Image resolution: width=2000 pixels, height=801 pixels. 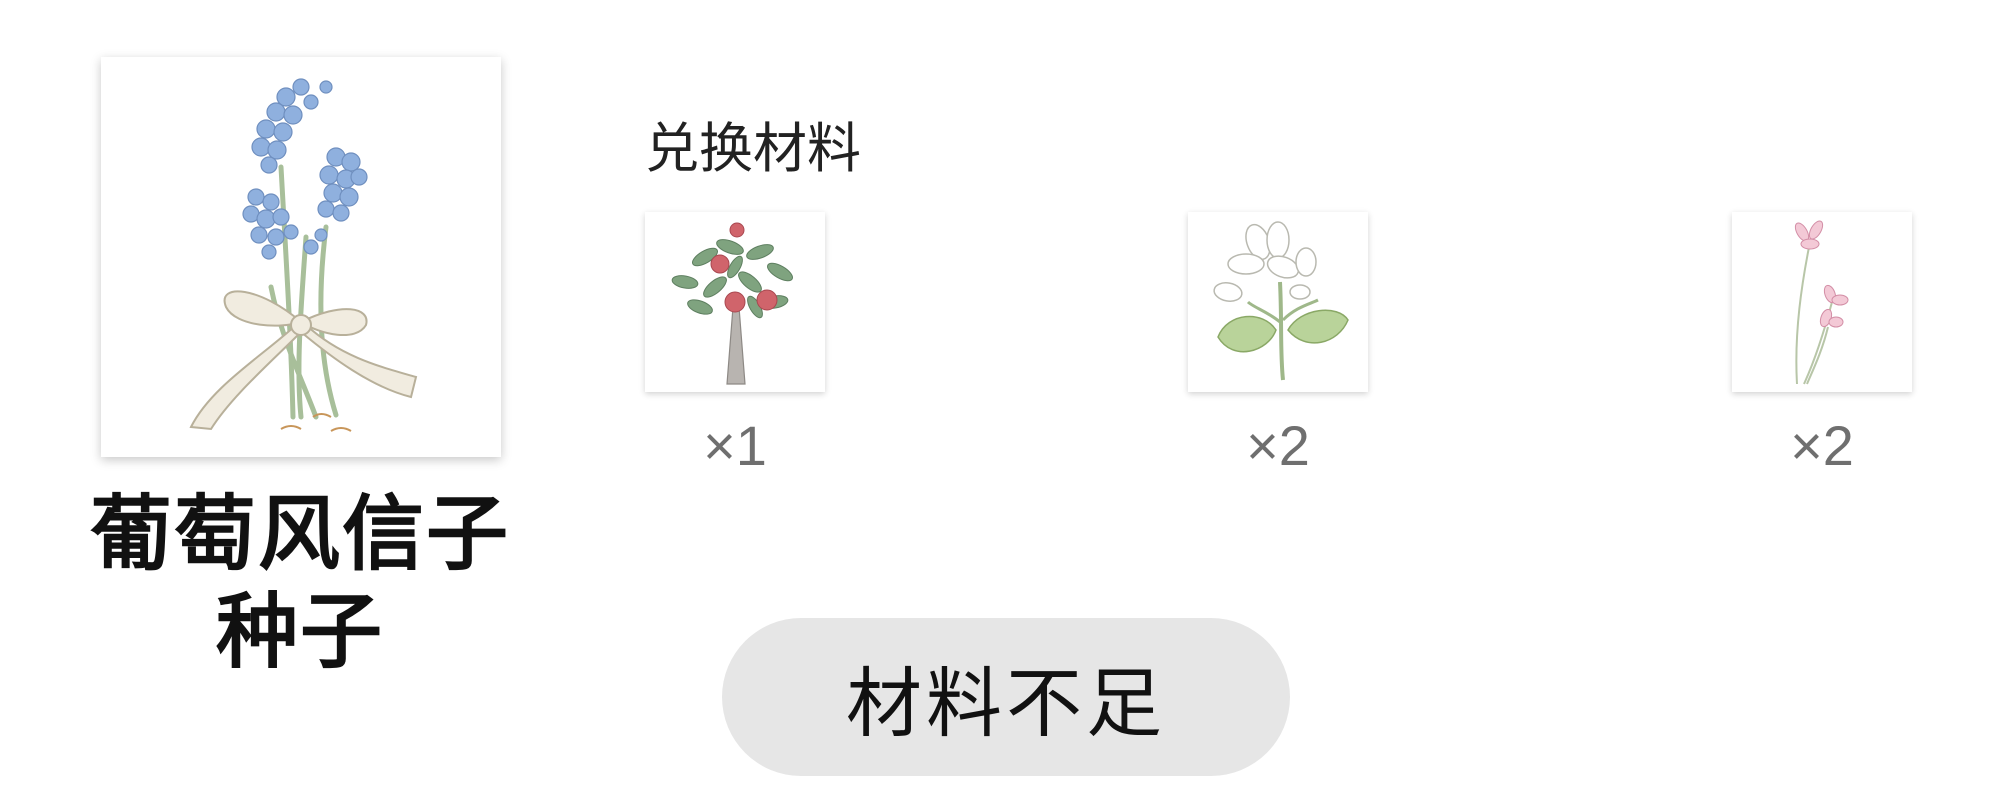 What do you see at coordinates (299, 534) in the screenshot?
I see `item-name-line1: 葡萄风信子` at bounding box center [299, 534].